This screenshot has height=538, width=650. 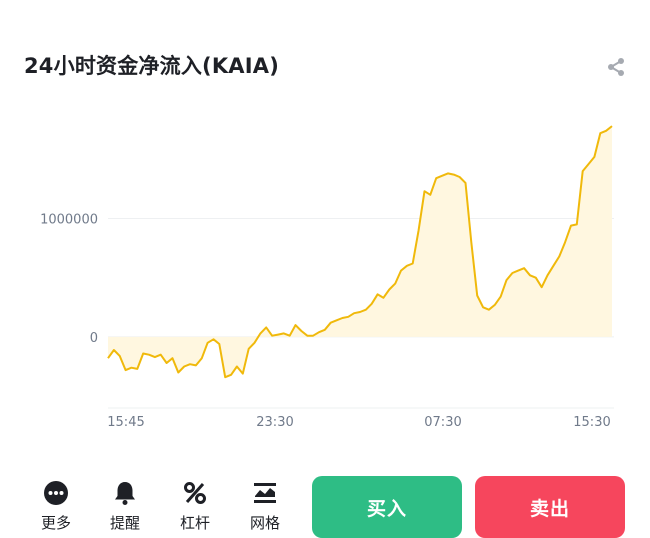 I want to click on y-tick-label: 0, so click(x=94, y=338).